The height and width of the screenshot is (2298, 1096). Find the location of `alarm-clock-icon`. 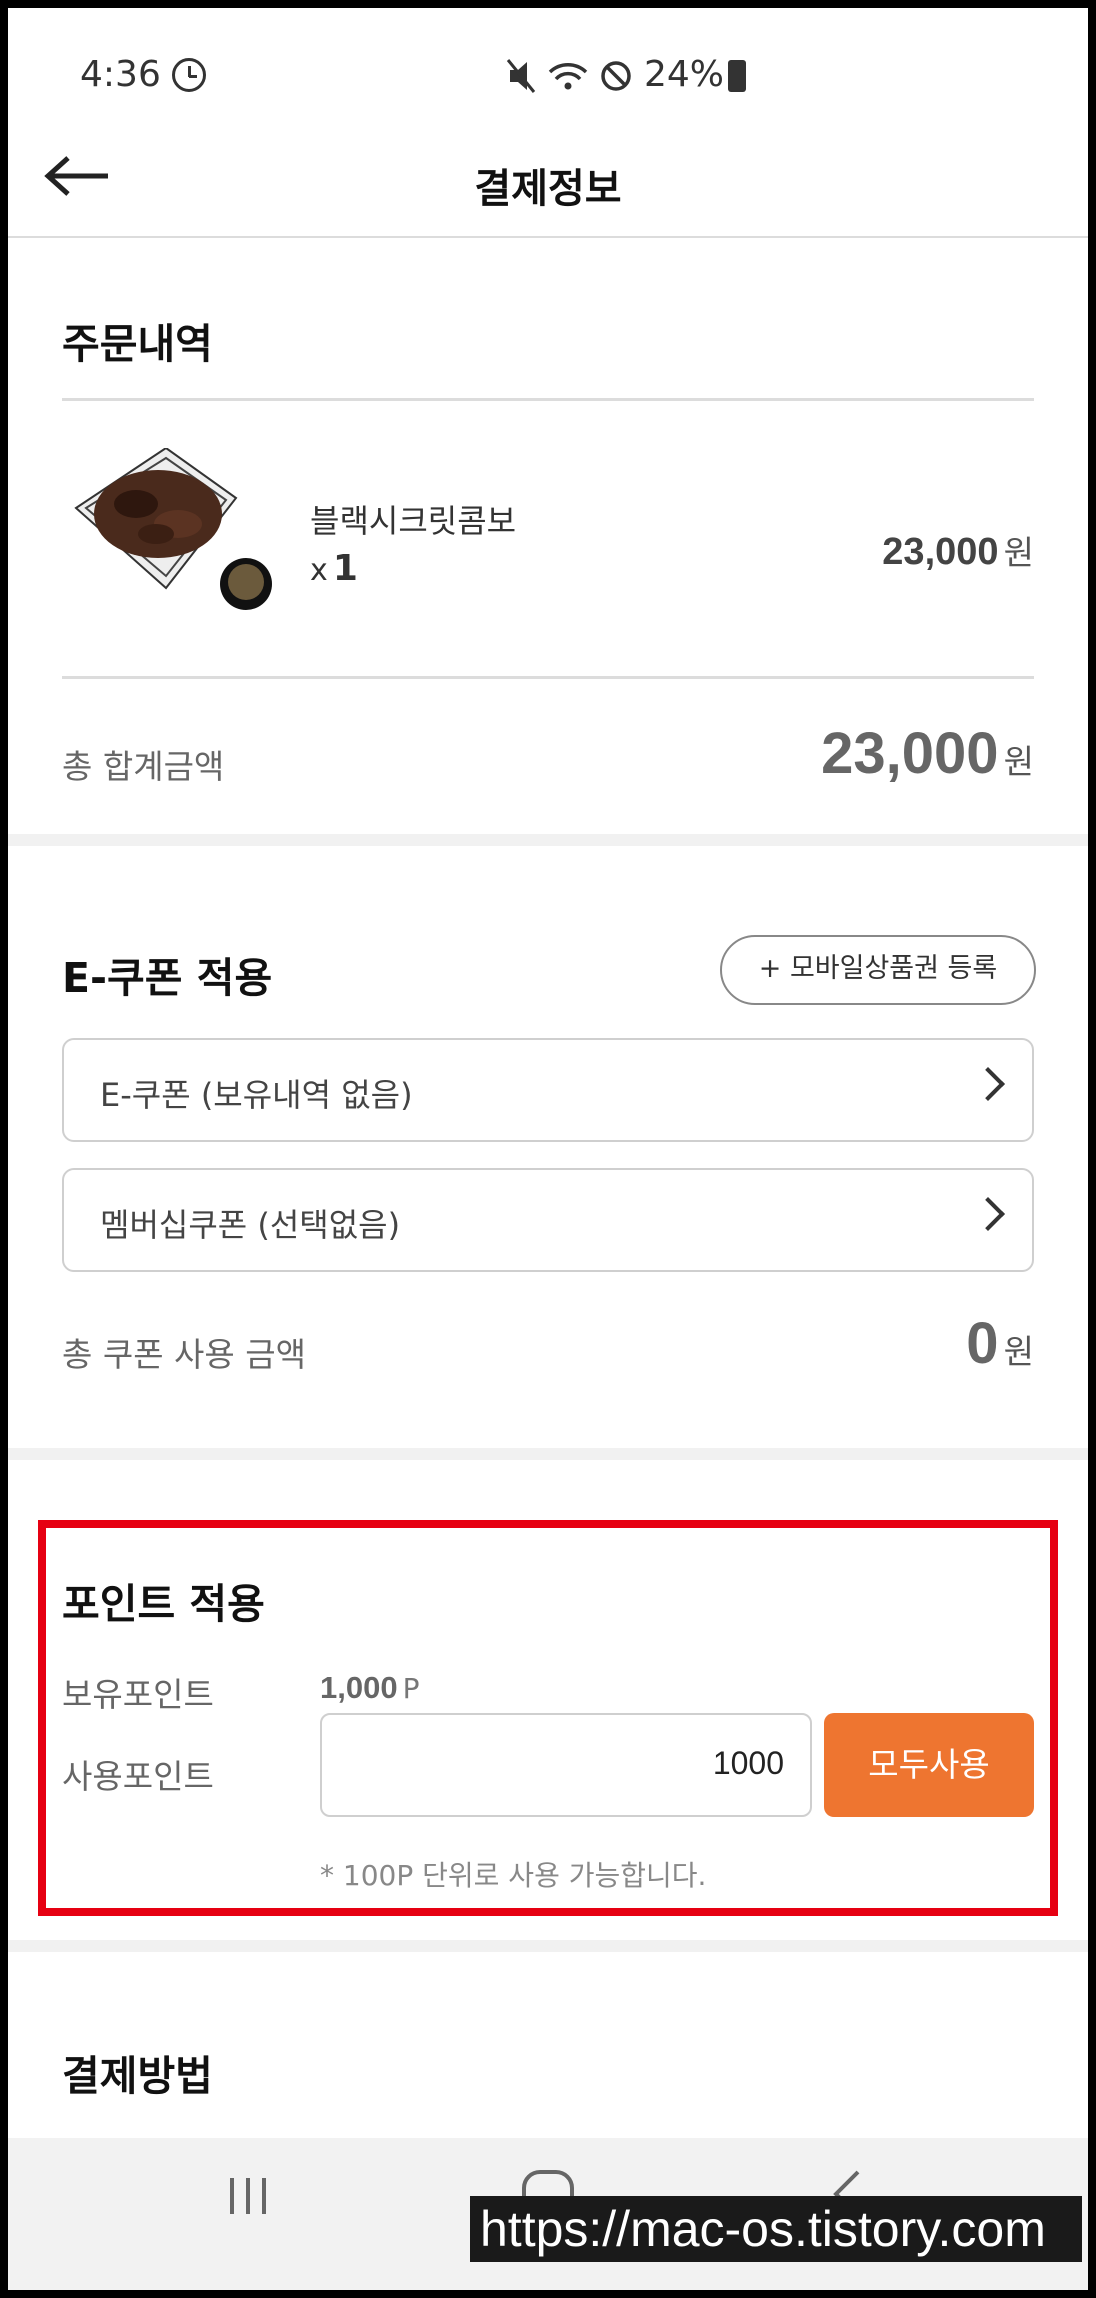

alarm-clock-icon is located at coordinates (189, 75).